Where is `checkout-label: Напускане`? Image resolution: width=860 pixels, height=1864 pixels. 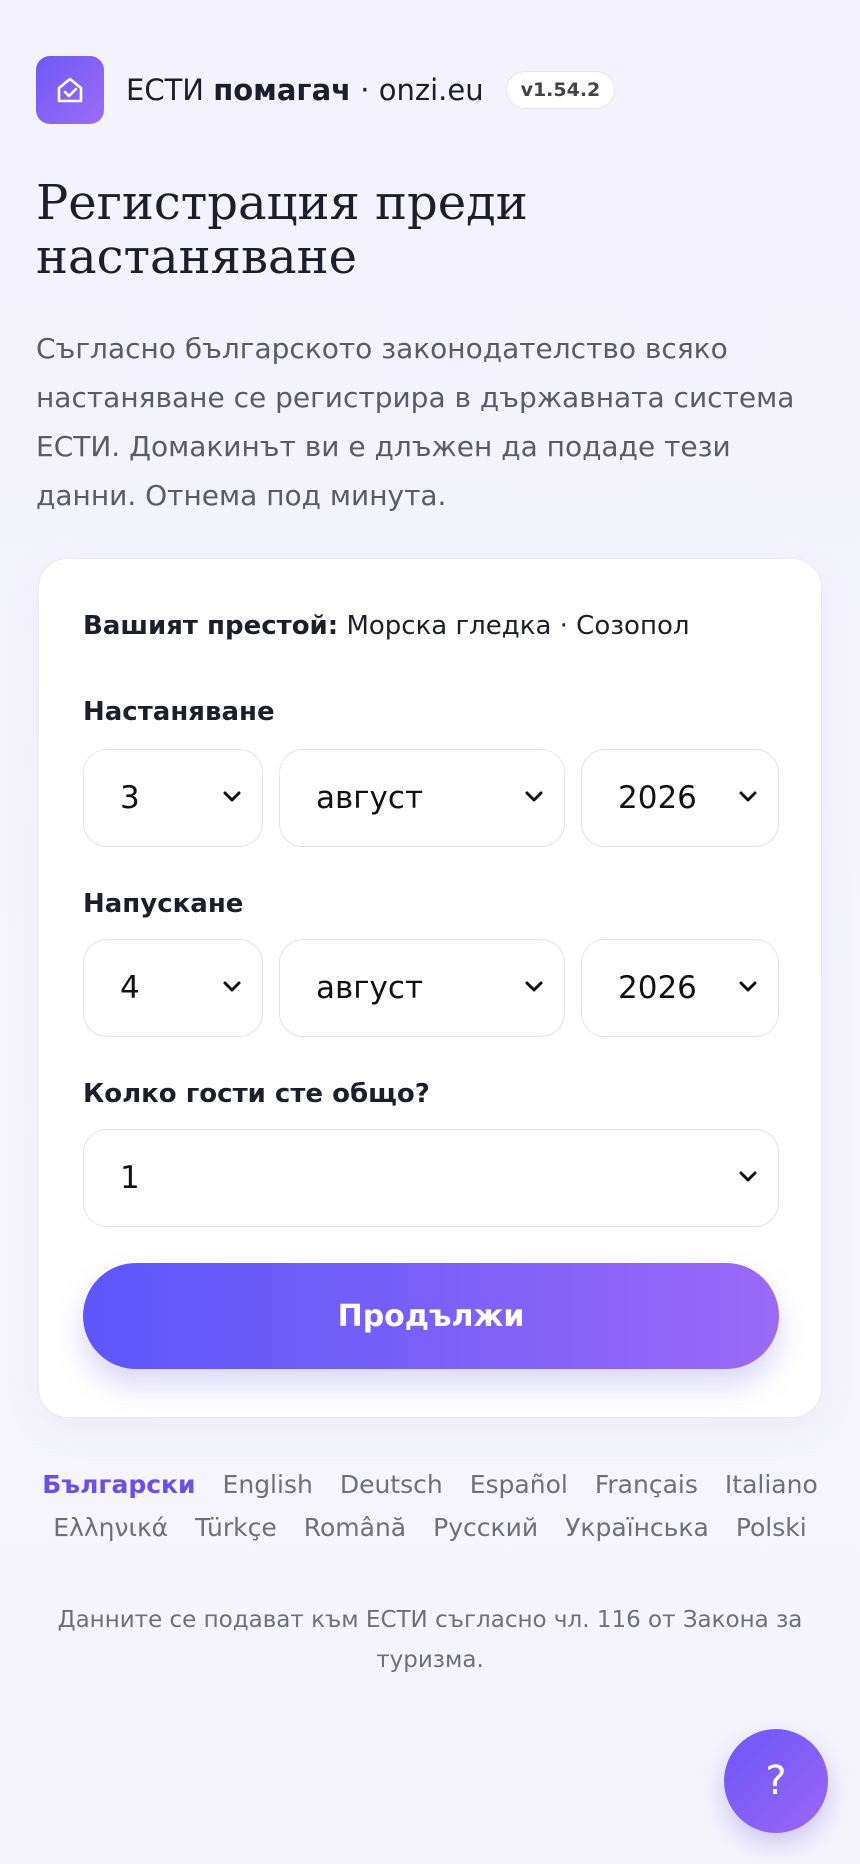
checkout-label: Напускане is located at coordinates (163, 904).